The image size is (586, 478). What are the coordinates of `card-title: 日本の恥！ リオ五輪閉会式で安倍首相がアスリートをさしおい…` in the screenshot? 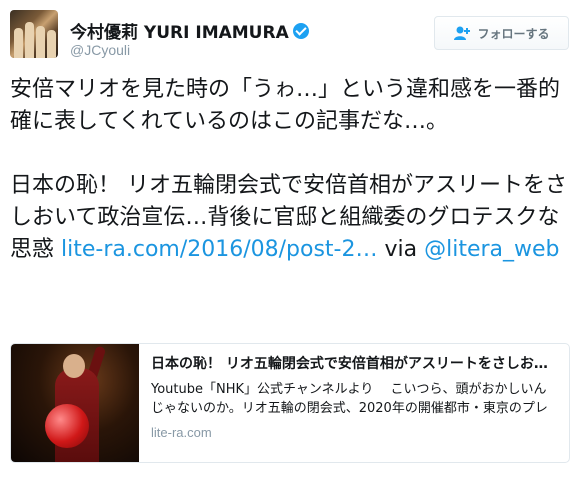 It's located at (354, 364).